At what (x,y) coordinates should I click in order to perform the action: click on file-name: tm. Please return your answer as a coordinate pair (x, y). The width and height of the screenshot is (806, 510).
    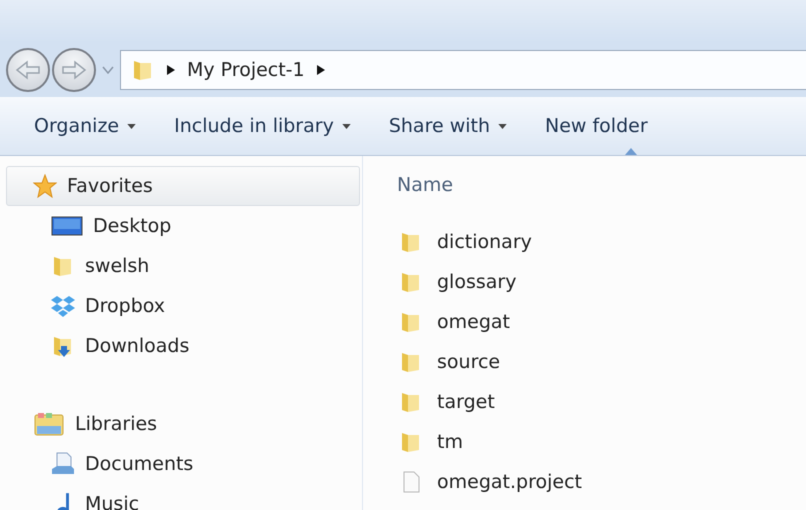
    Looking at the image, I should click on (450, 442).